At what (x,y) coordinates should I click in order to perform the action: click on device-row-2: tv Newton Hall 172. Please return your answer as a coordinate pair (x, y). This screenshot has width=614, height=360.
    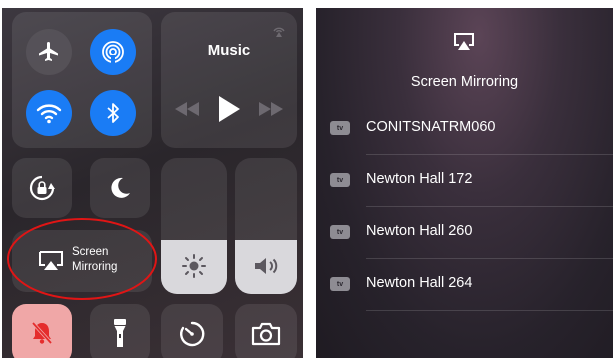
    Looking at the image, I should click on (464, 181).